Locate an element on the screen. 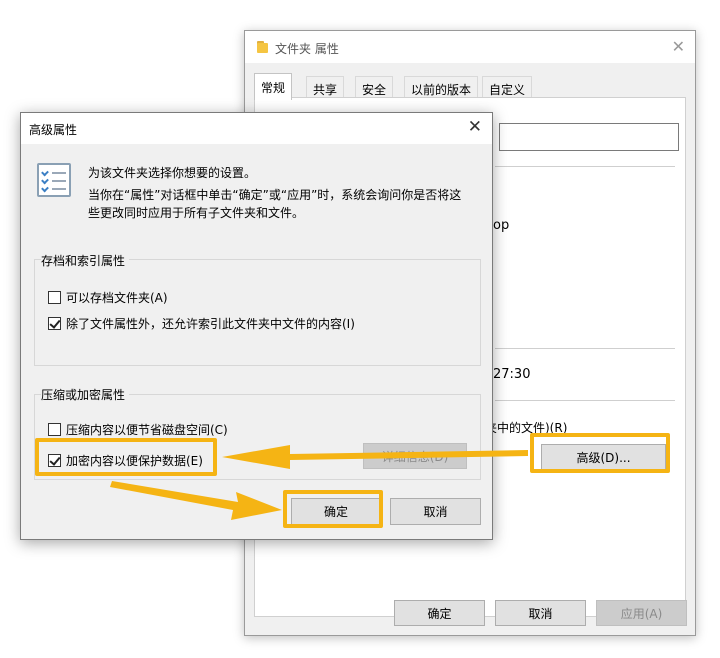 Image resolution: width=720 pixels, height=658 pixels. settings-list-icon is located at coordinates (54, 180).